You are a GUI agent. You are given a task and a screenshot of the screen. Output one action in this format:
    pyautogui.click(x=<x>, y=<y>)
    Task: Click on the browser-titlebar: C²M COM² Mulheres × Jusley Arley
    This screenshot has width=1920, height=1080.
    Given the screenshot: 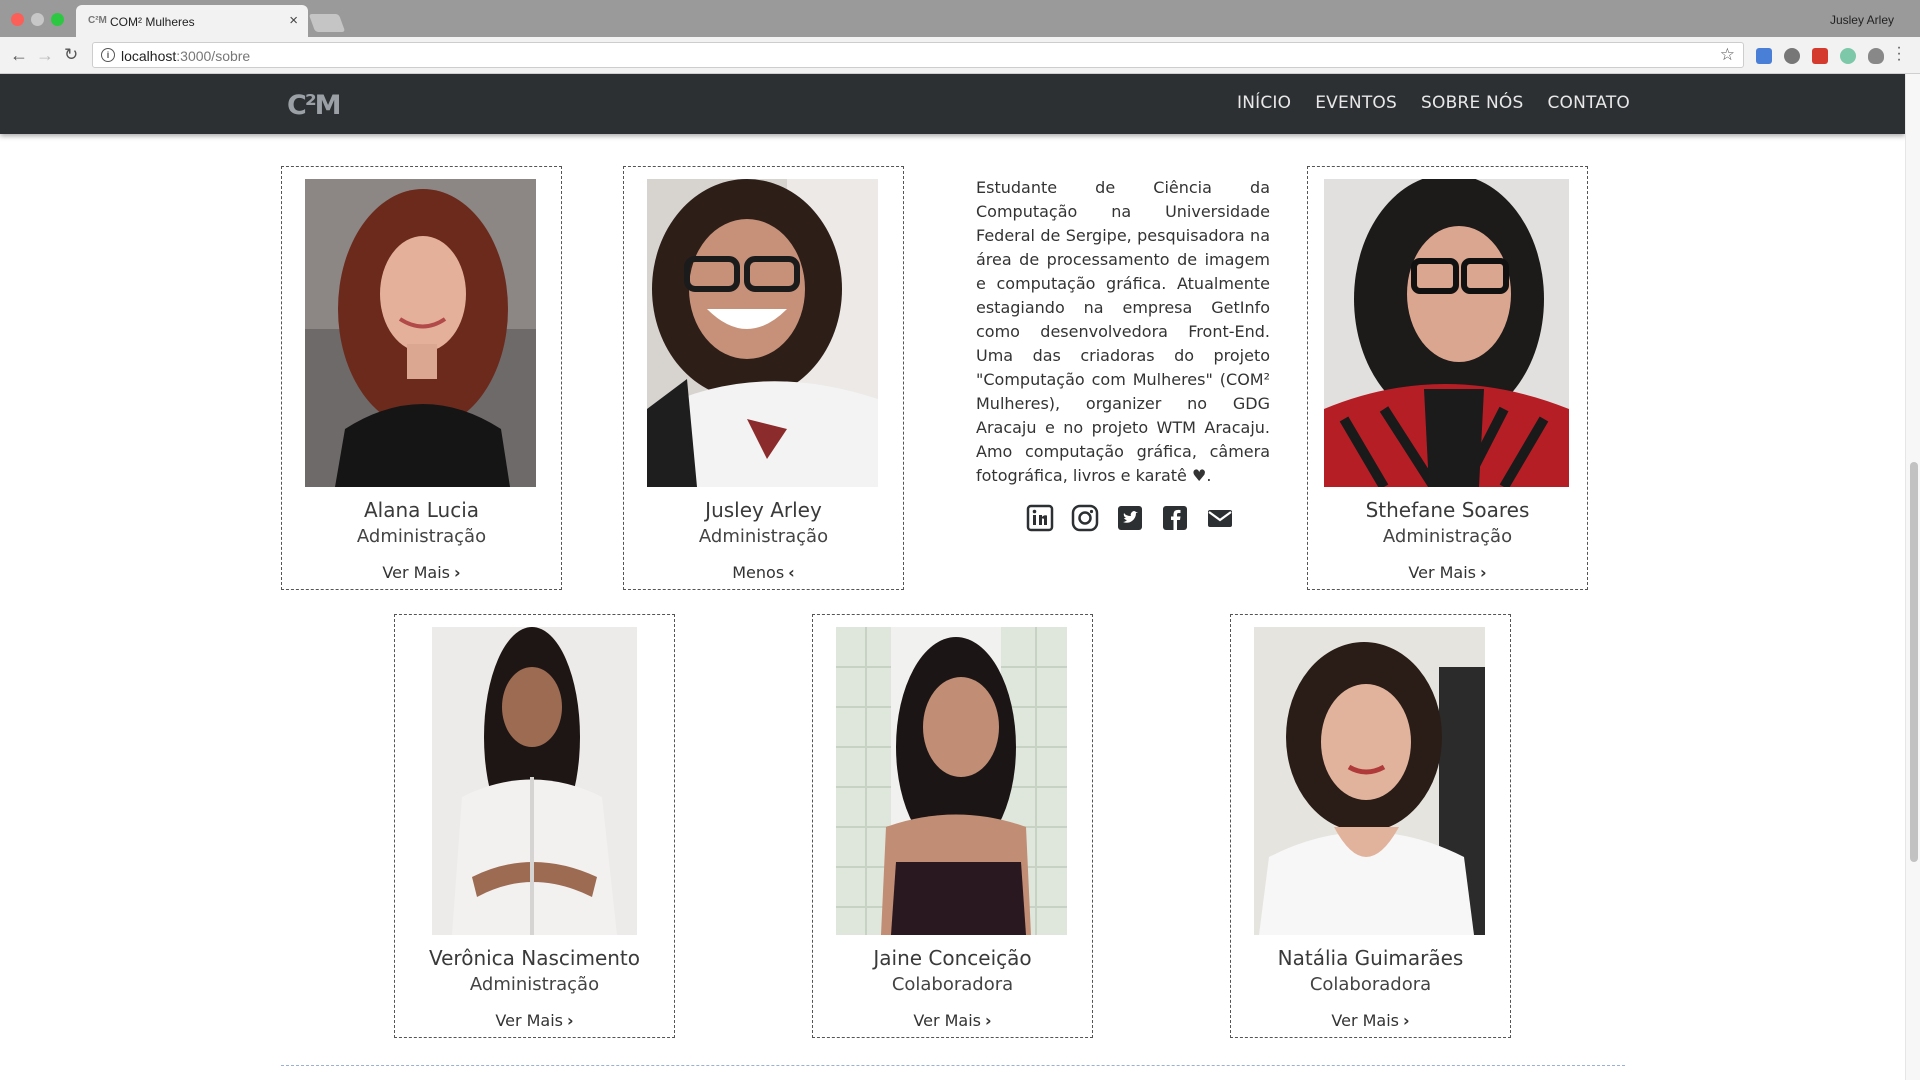 What is the action you would take?
    pyautogui.click(x=960, y=18)
    